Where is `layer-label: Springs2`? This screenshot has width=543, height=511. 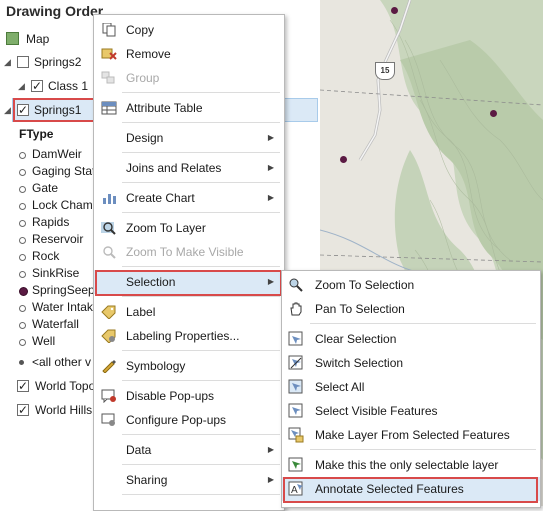
layer-label: Springs2 is located at coordinates (58, 62).